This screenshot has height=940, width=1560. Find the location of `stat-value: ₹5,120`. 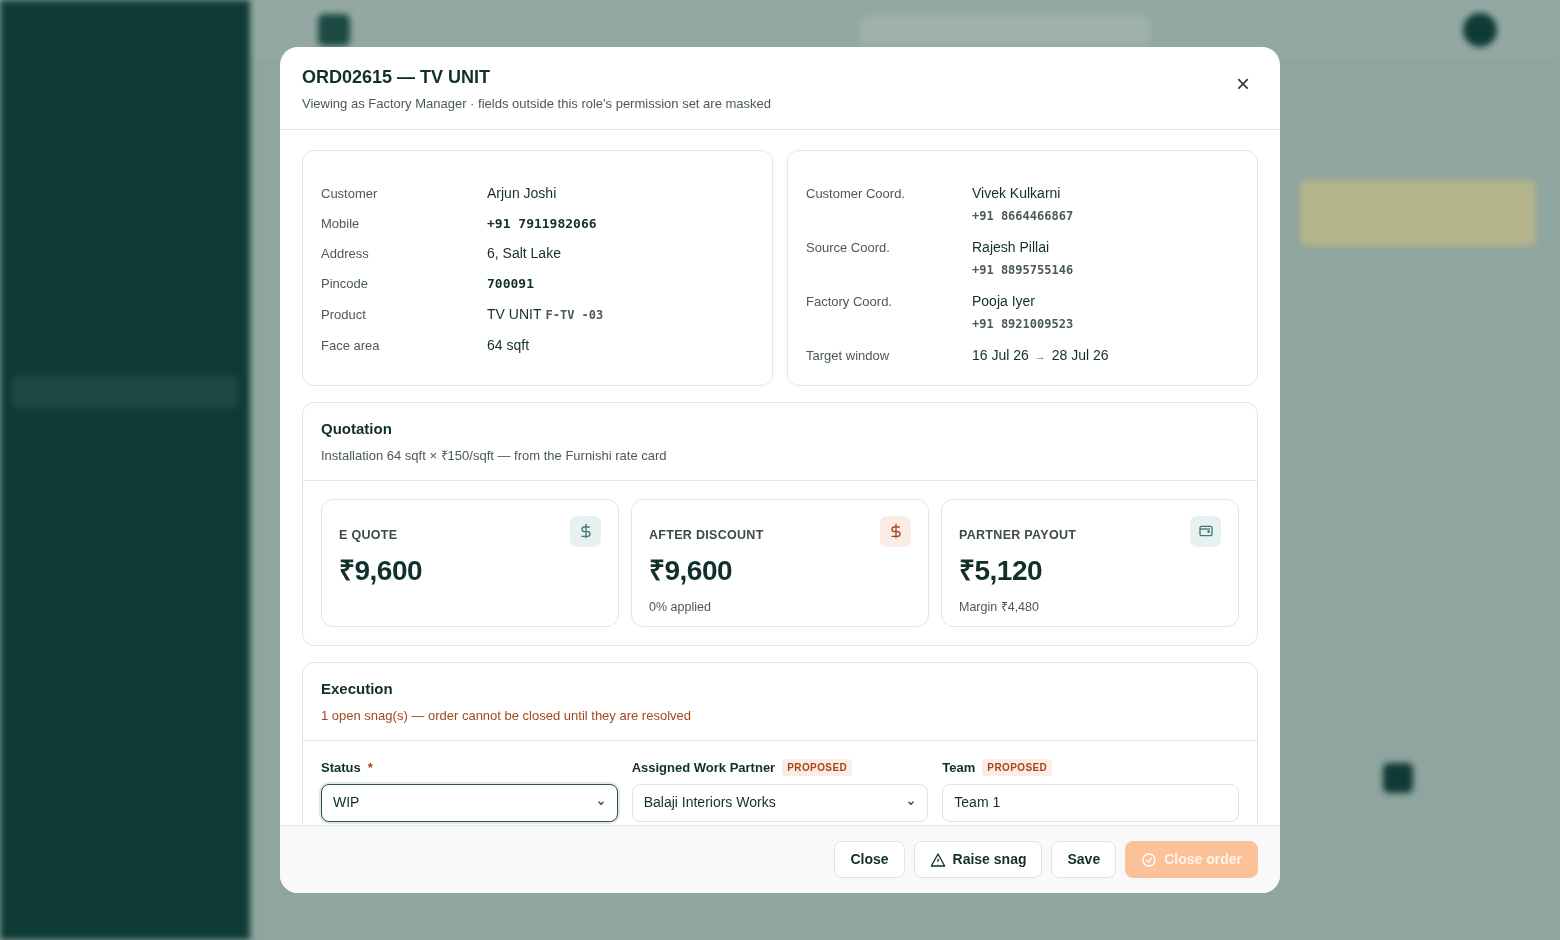

stat-value: ₹5,120 is located at coordinates (1001, 570).